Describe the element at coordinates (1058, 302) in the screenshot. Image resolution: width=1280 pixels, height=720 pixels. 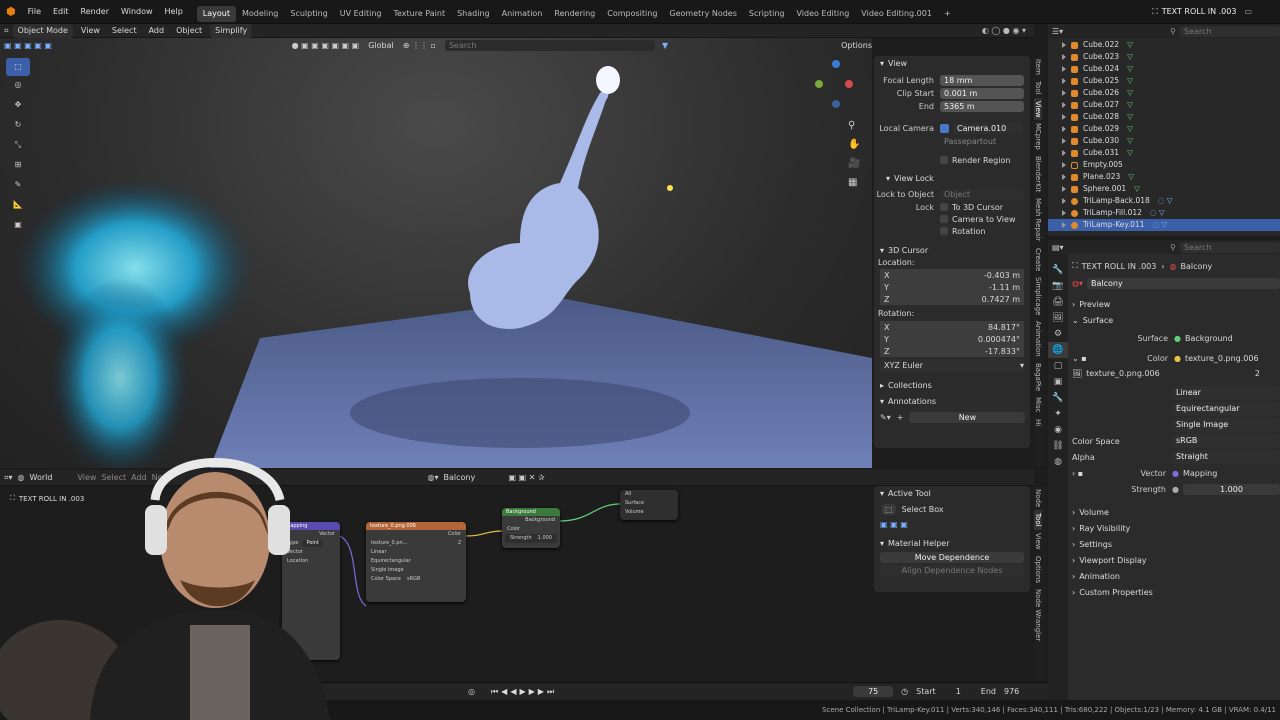
I see `output-tab-icon: 🖨` at that location.